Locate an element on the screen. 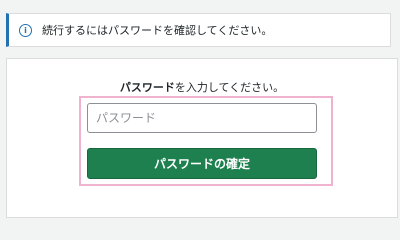  info-notice: i 続行するにはパスワードを確認してください。 is located at coordinates (198, 30).